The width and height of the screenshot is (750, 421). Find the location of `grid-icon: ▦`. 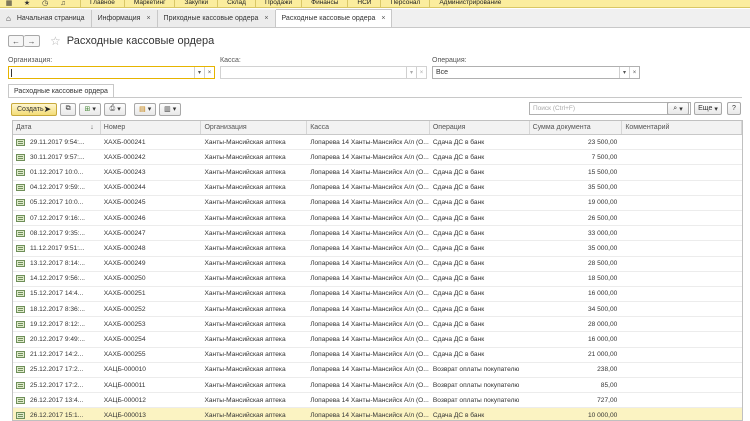

grid-icon: ▦ is located at coordinates (9, 4).